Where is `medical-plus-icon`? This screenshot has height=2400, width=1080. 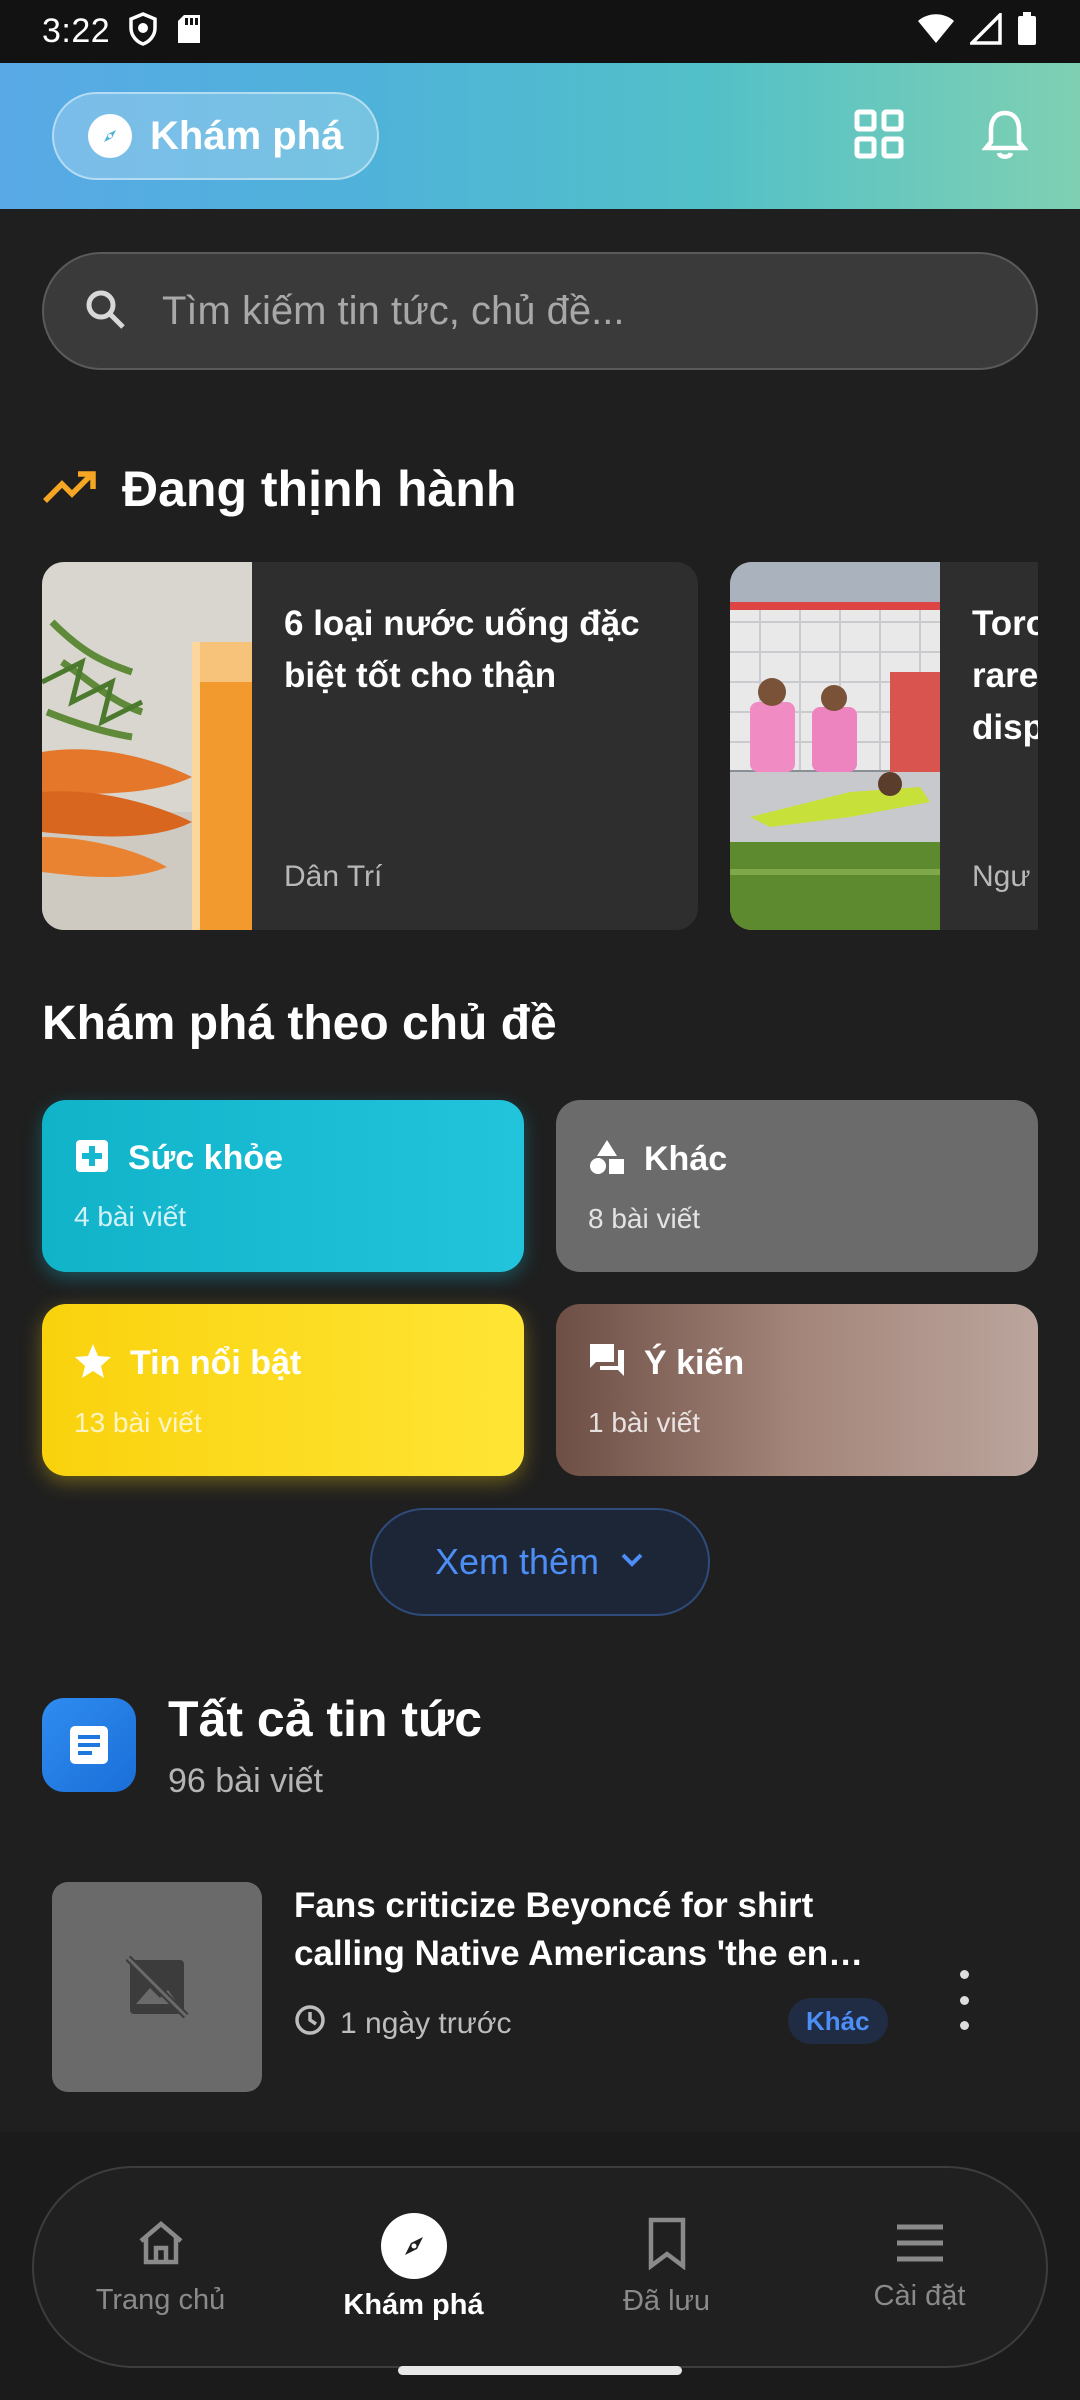
medical-plus-icon is located at coordinates (92, 1158).